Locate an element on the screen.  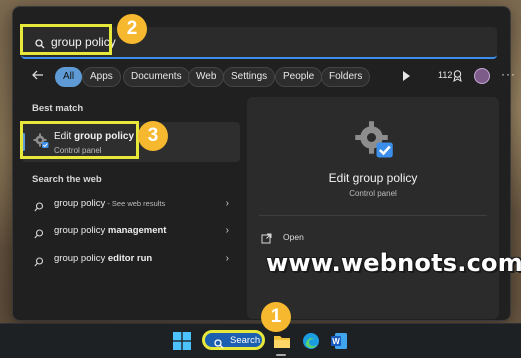
search-web-heading: Search the web is located at coordinates (67, 179).